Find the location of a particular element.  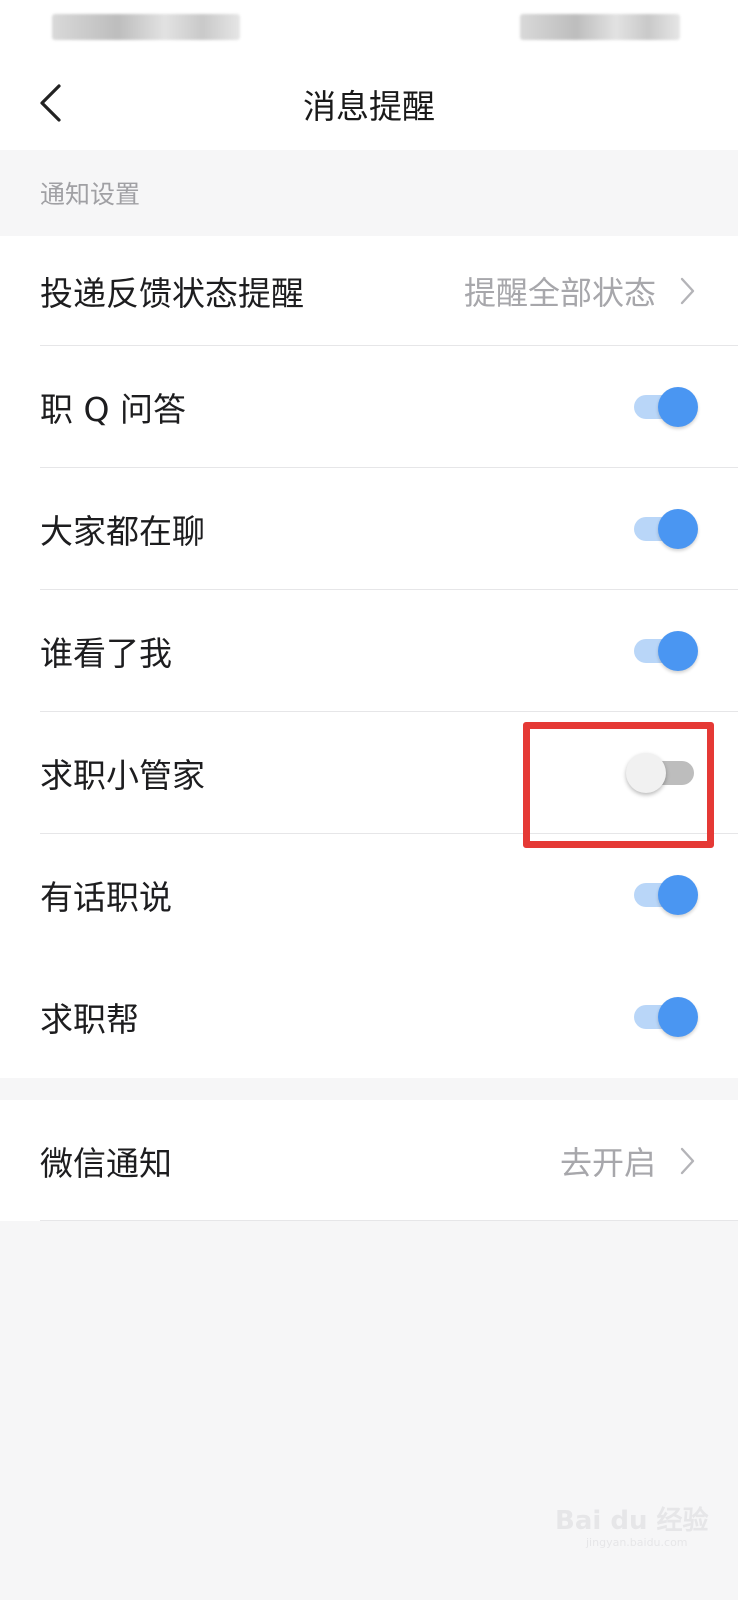

row-have-something-to-say: 有话职说 is located at coordinates (369, 895).